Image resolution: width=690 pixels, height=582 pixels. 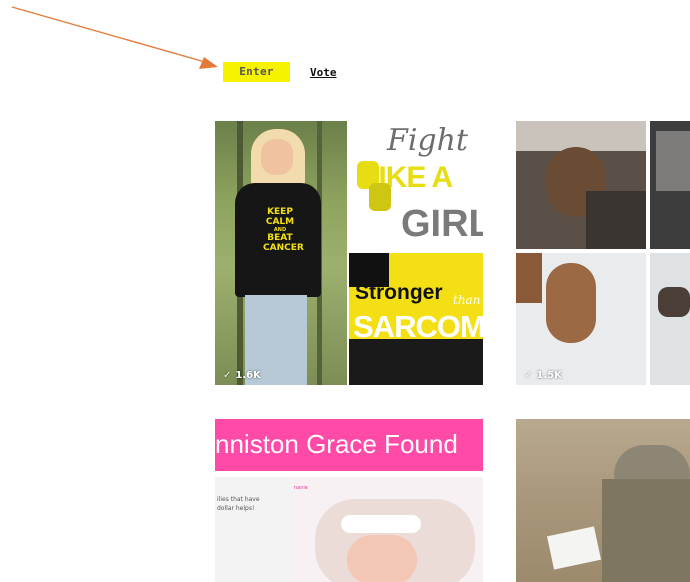 What do you see at coordinates (280, 222) in the screenshot?
I see `shirt-line: CALM` at bounding box center [280, 222].